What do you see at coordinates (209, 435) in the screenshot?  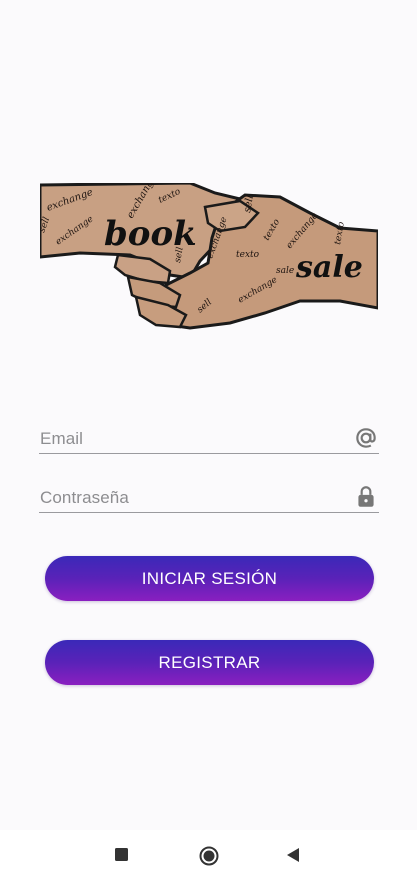 I see `email-field: Email` at bounding box center [209, 435].